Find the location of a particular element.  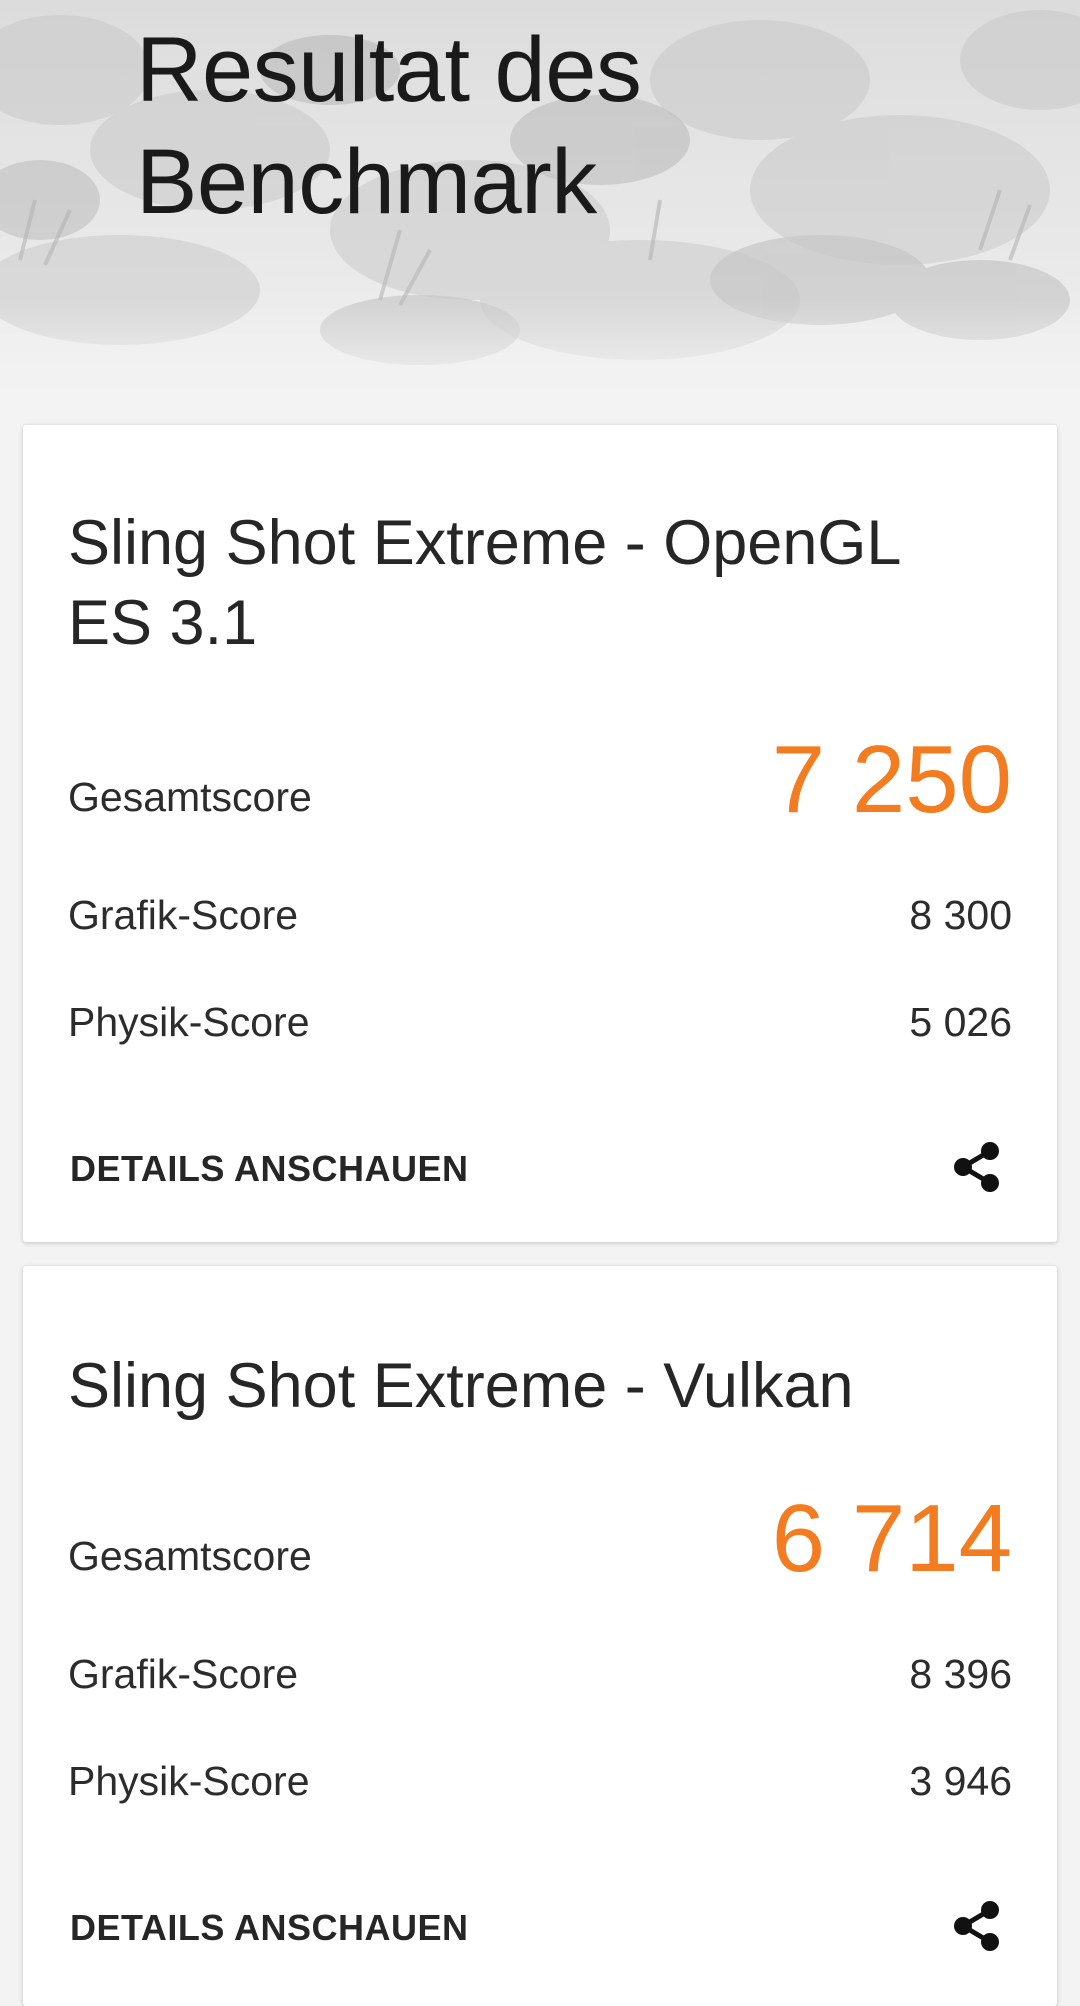

page-title: Resultat des Benchmark is located at coordinates (389, 126).